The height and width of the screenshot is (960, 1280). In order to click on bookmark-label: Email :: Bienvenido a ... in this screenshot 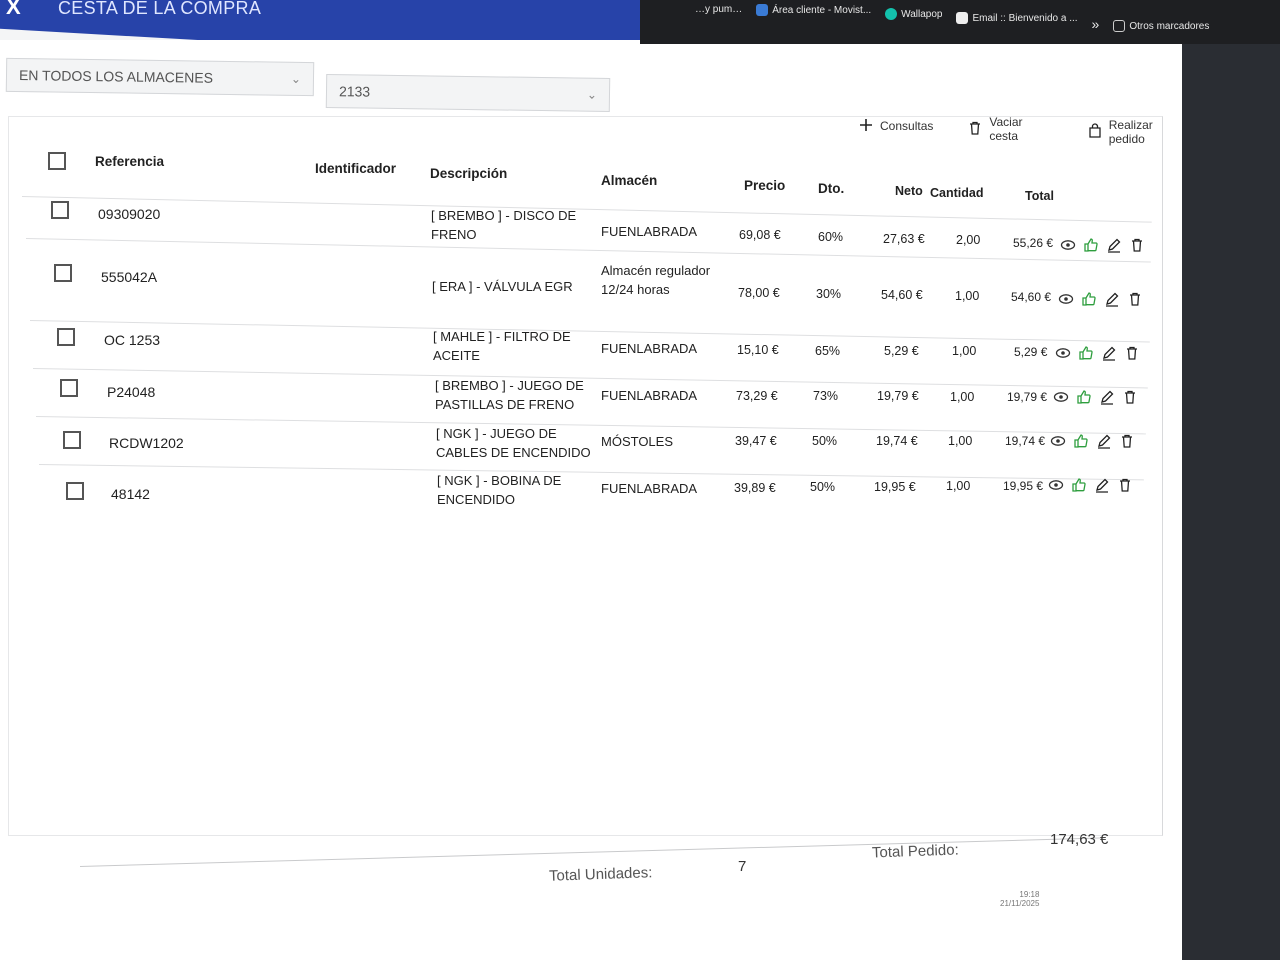, I will do `click(1025, 18)`.